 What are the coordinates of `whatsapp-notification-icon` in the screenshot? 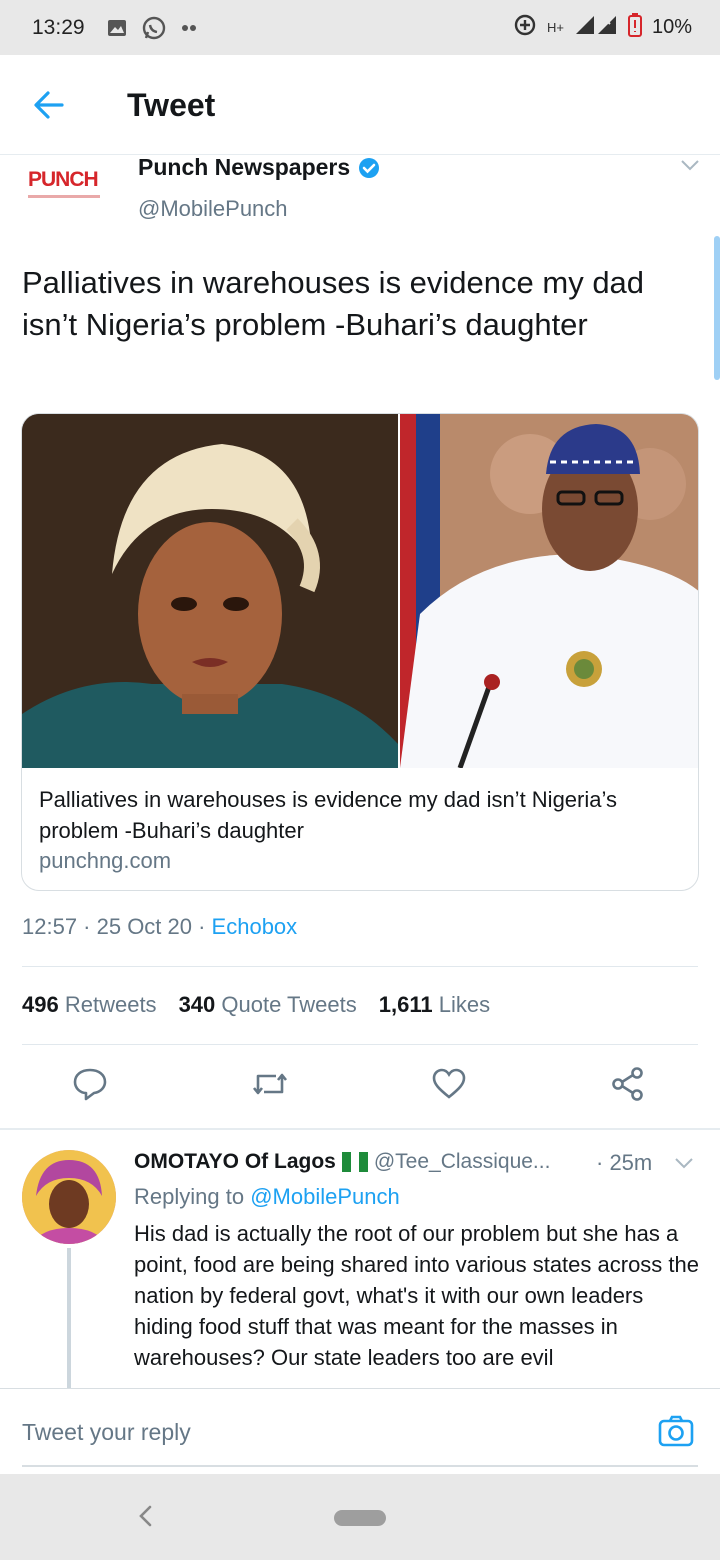 It's located at (154, 28).